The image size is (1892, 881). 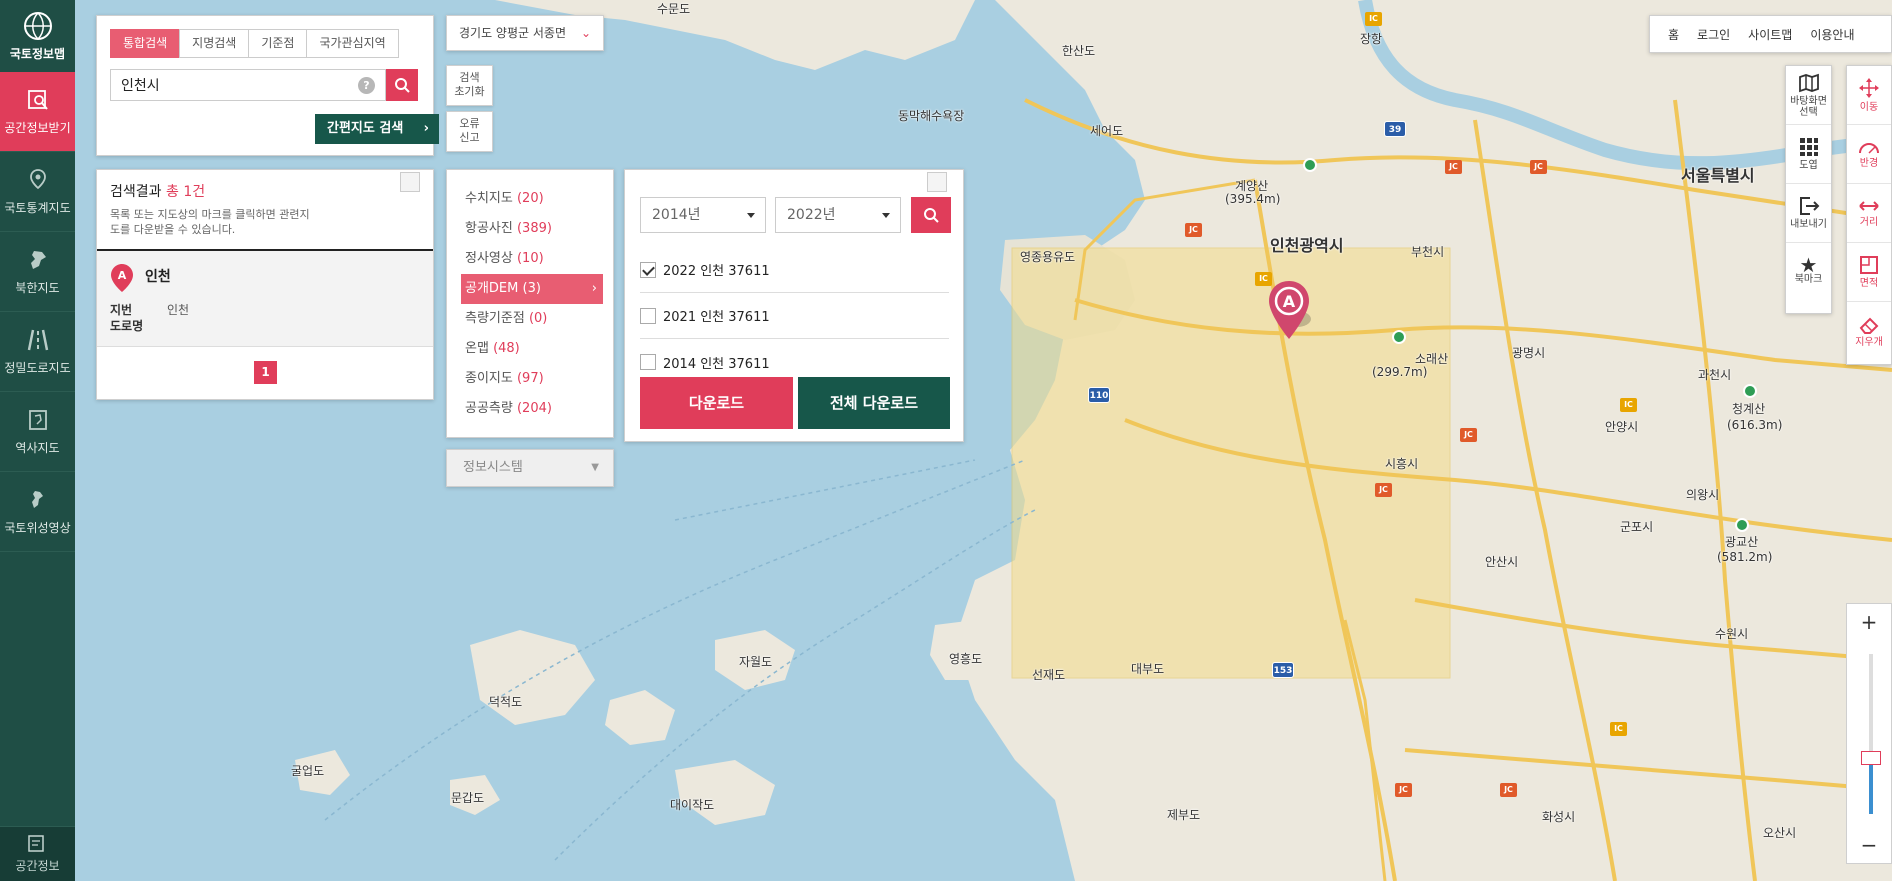 What do you see at coordinates (377, 129) in the screenshot?
I see `simple-map-search-button: 간편지도 검색 ›` at bounding box center [377, 129].